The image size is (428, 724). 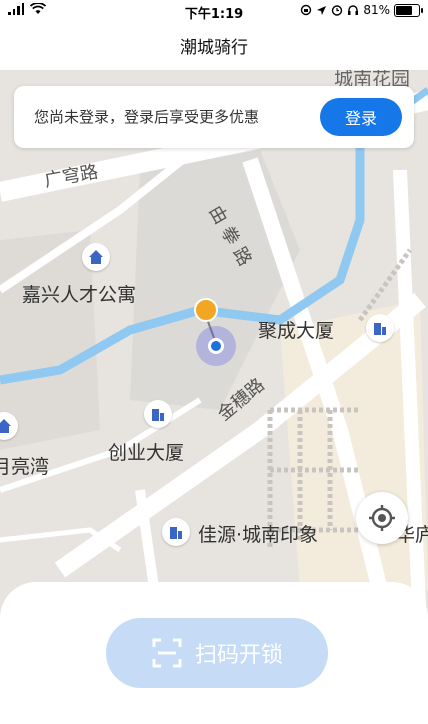 What do you see at coordinates (146, 453) in the screenshot?
I see `place-label-chuangye: 创业大厦` at bounding box center [146, 453].